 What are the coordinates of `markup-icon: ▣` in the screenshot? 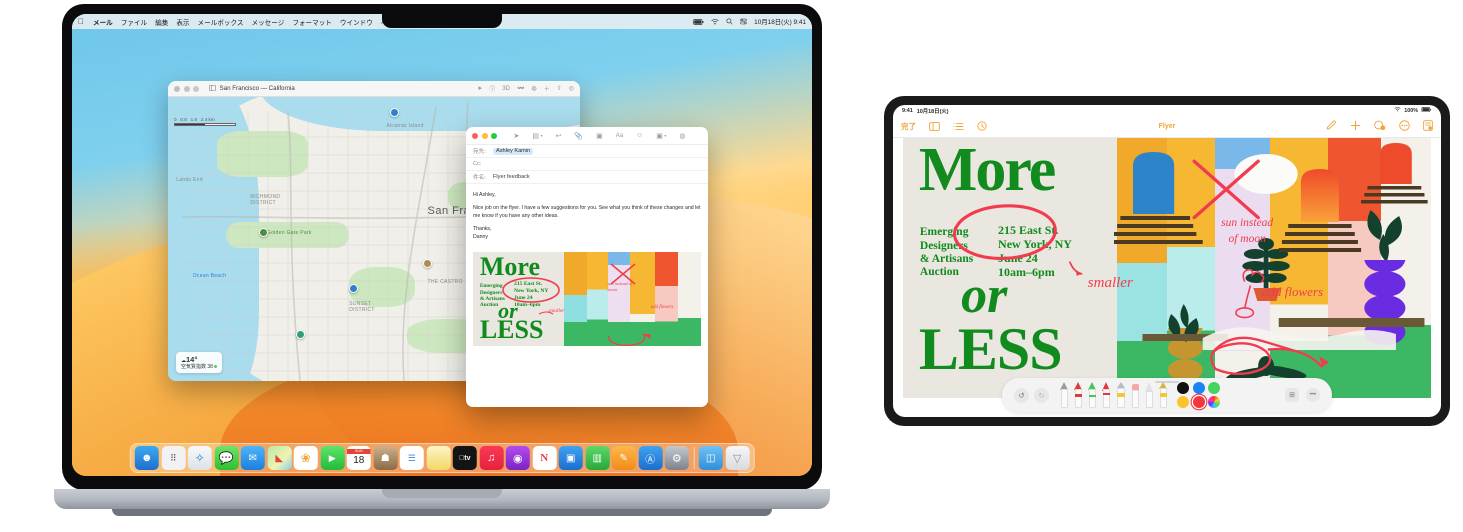 It's located at (599, 136).